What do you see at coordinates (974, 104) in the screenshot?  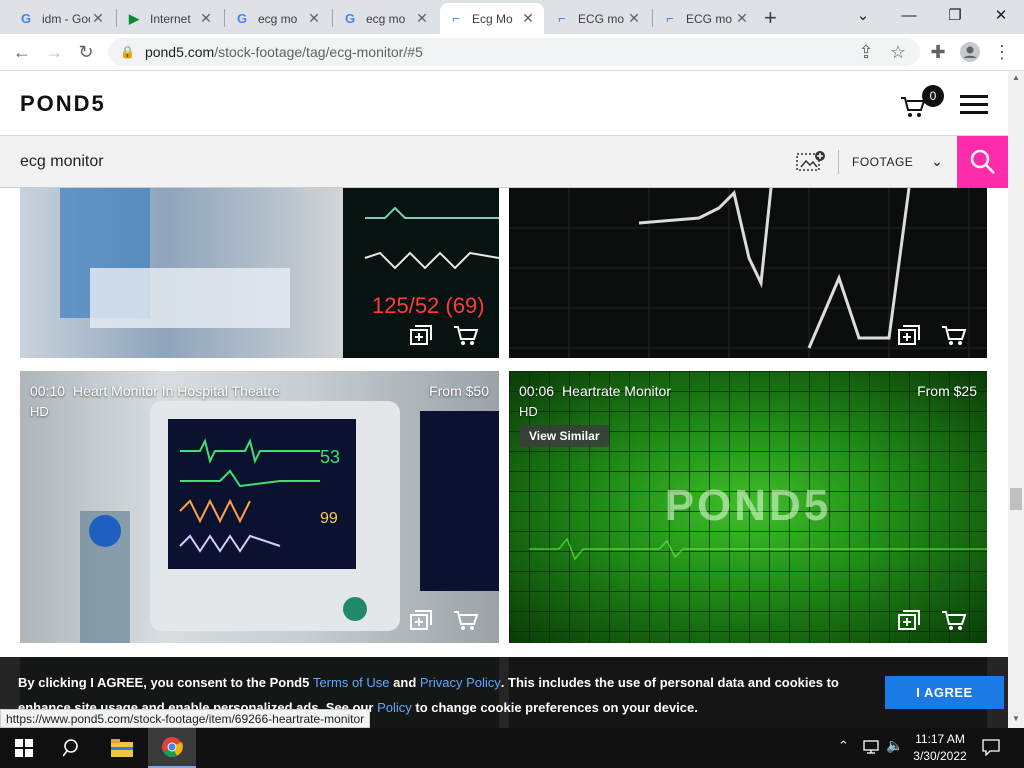 I see `hamburger-menu-icon` at bounding box center [974, 104].